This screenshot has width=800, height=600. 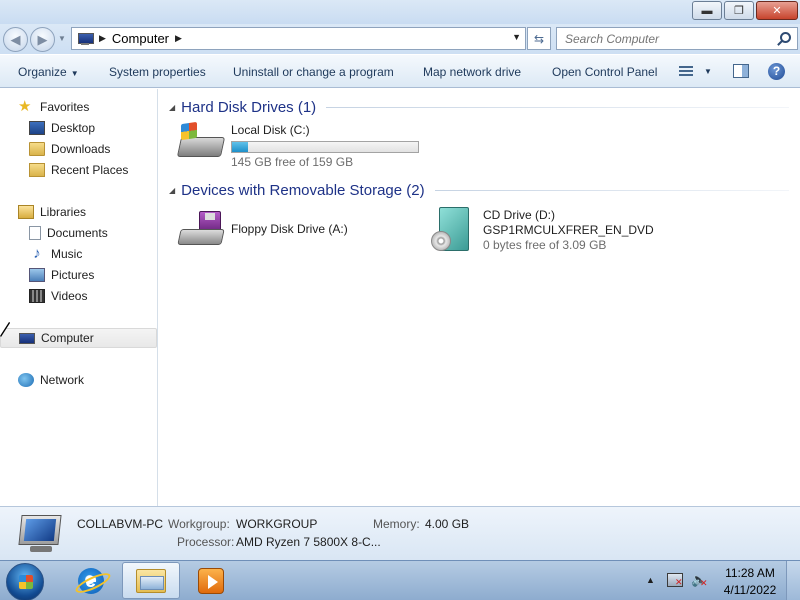 I want to click on taskbar-internet-explorer: e, so click(x=91, y=580).